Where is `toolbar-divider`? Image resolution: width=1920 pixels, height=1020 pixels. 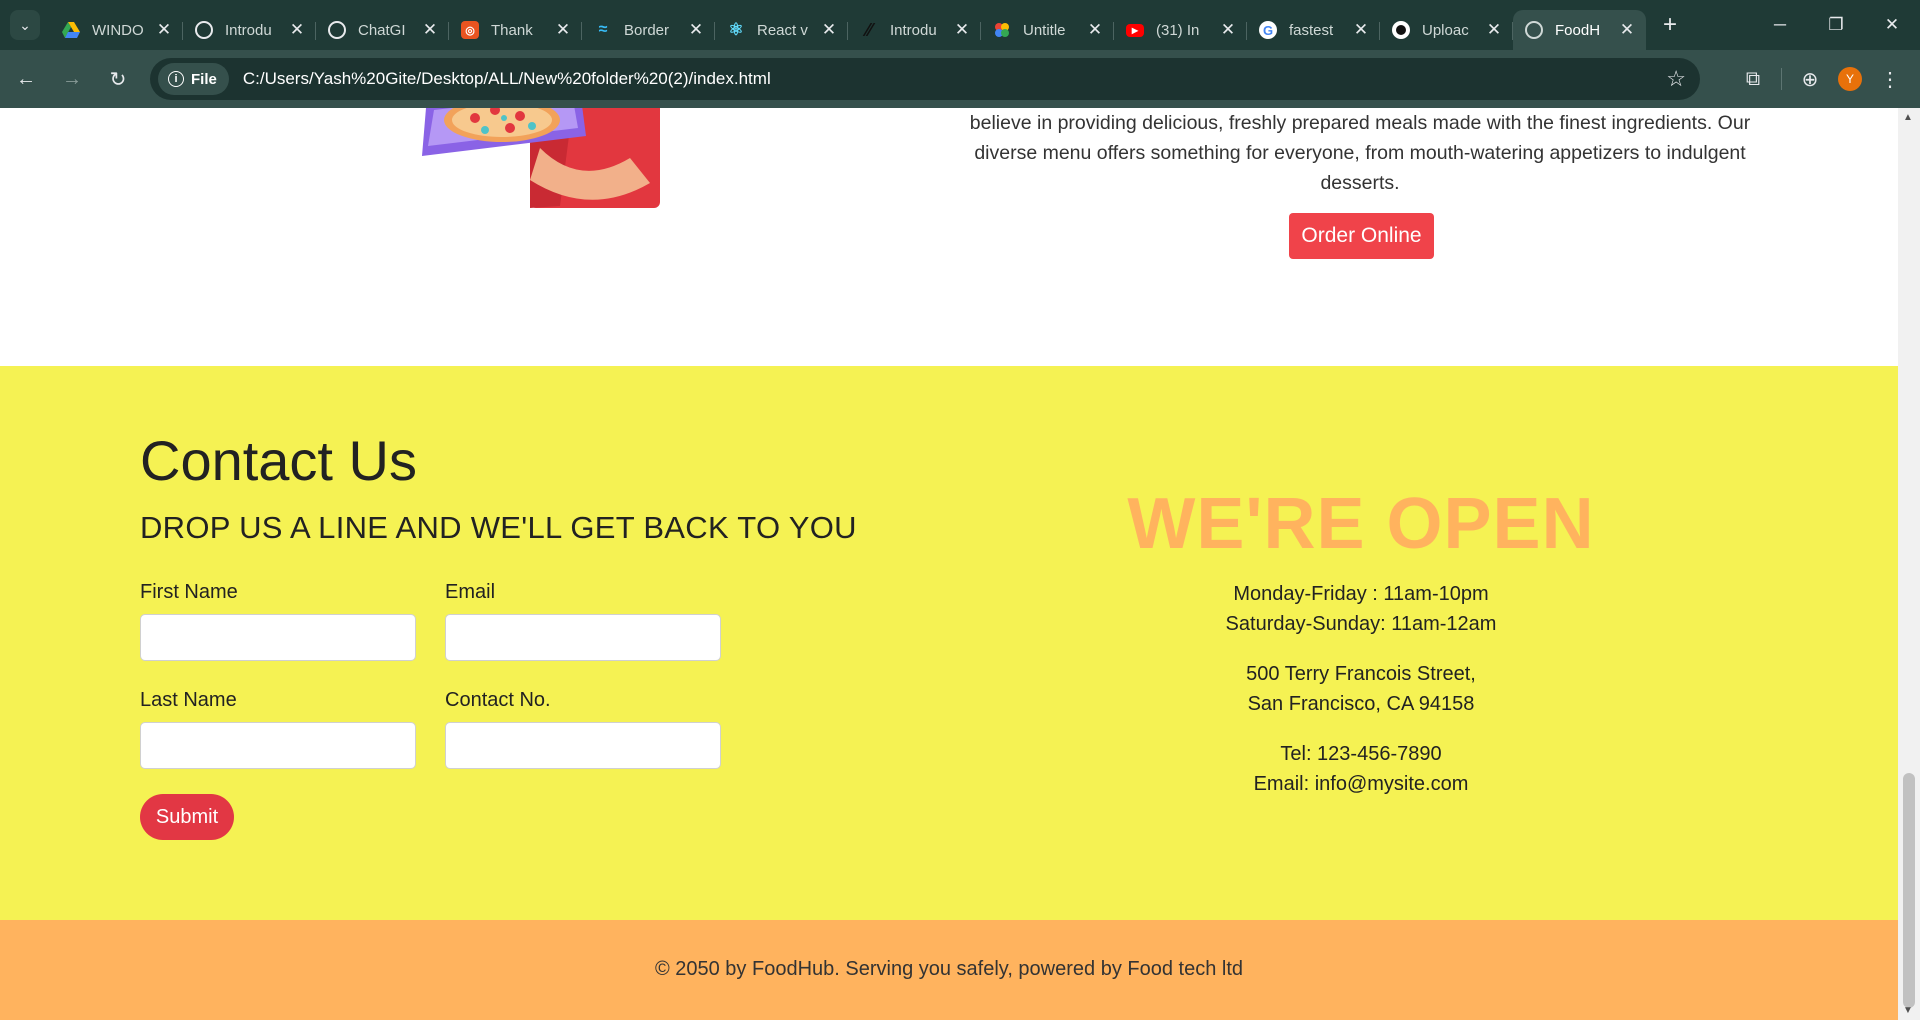 toolbar-divider is located at coordinates (1781, 79).